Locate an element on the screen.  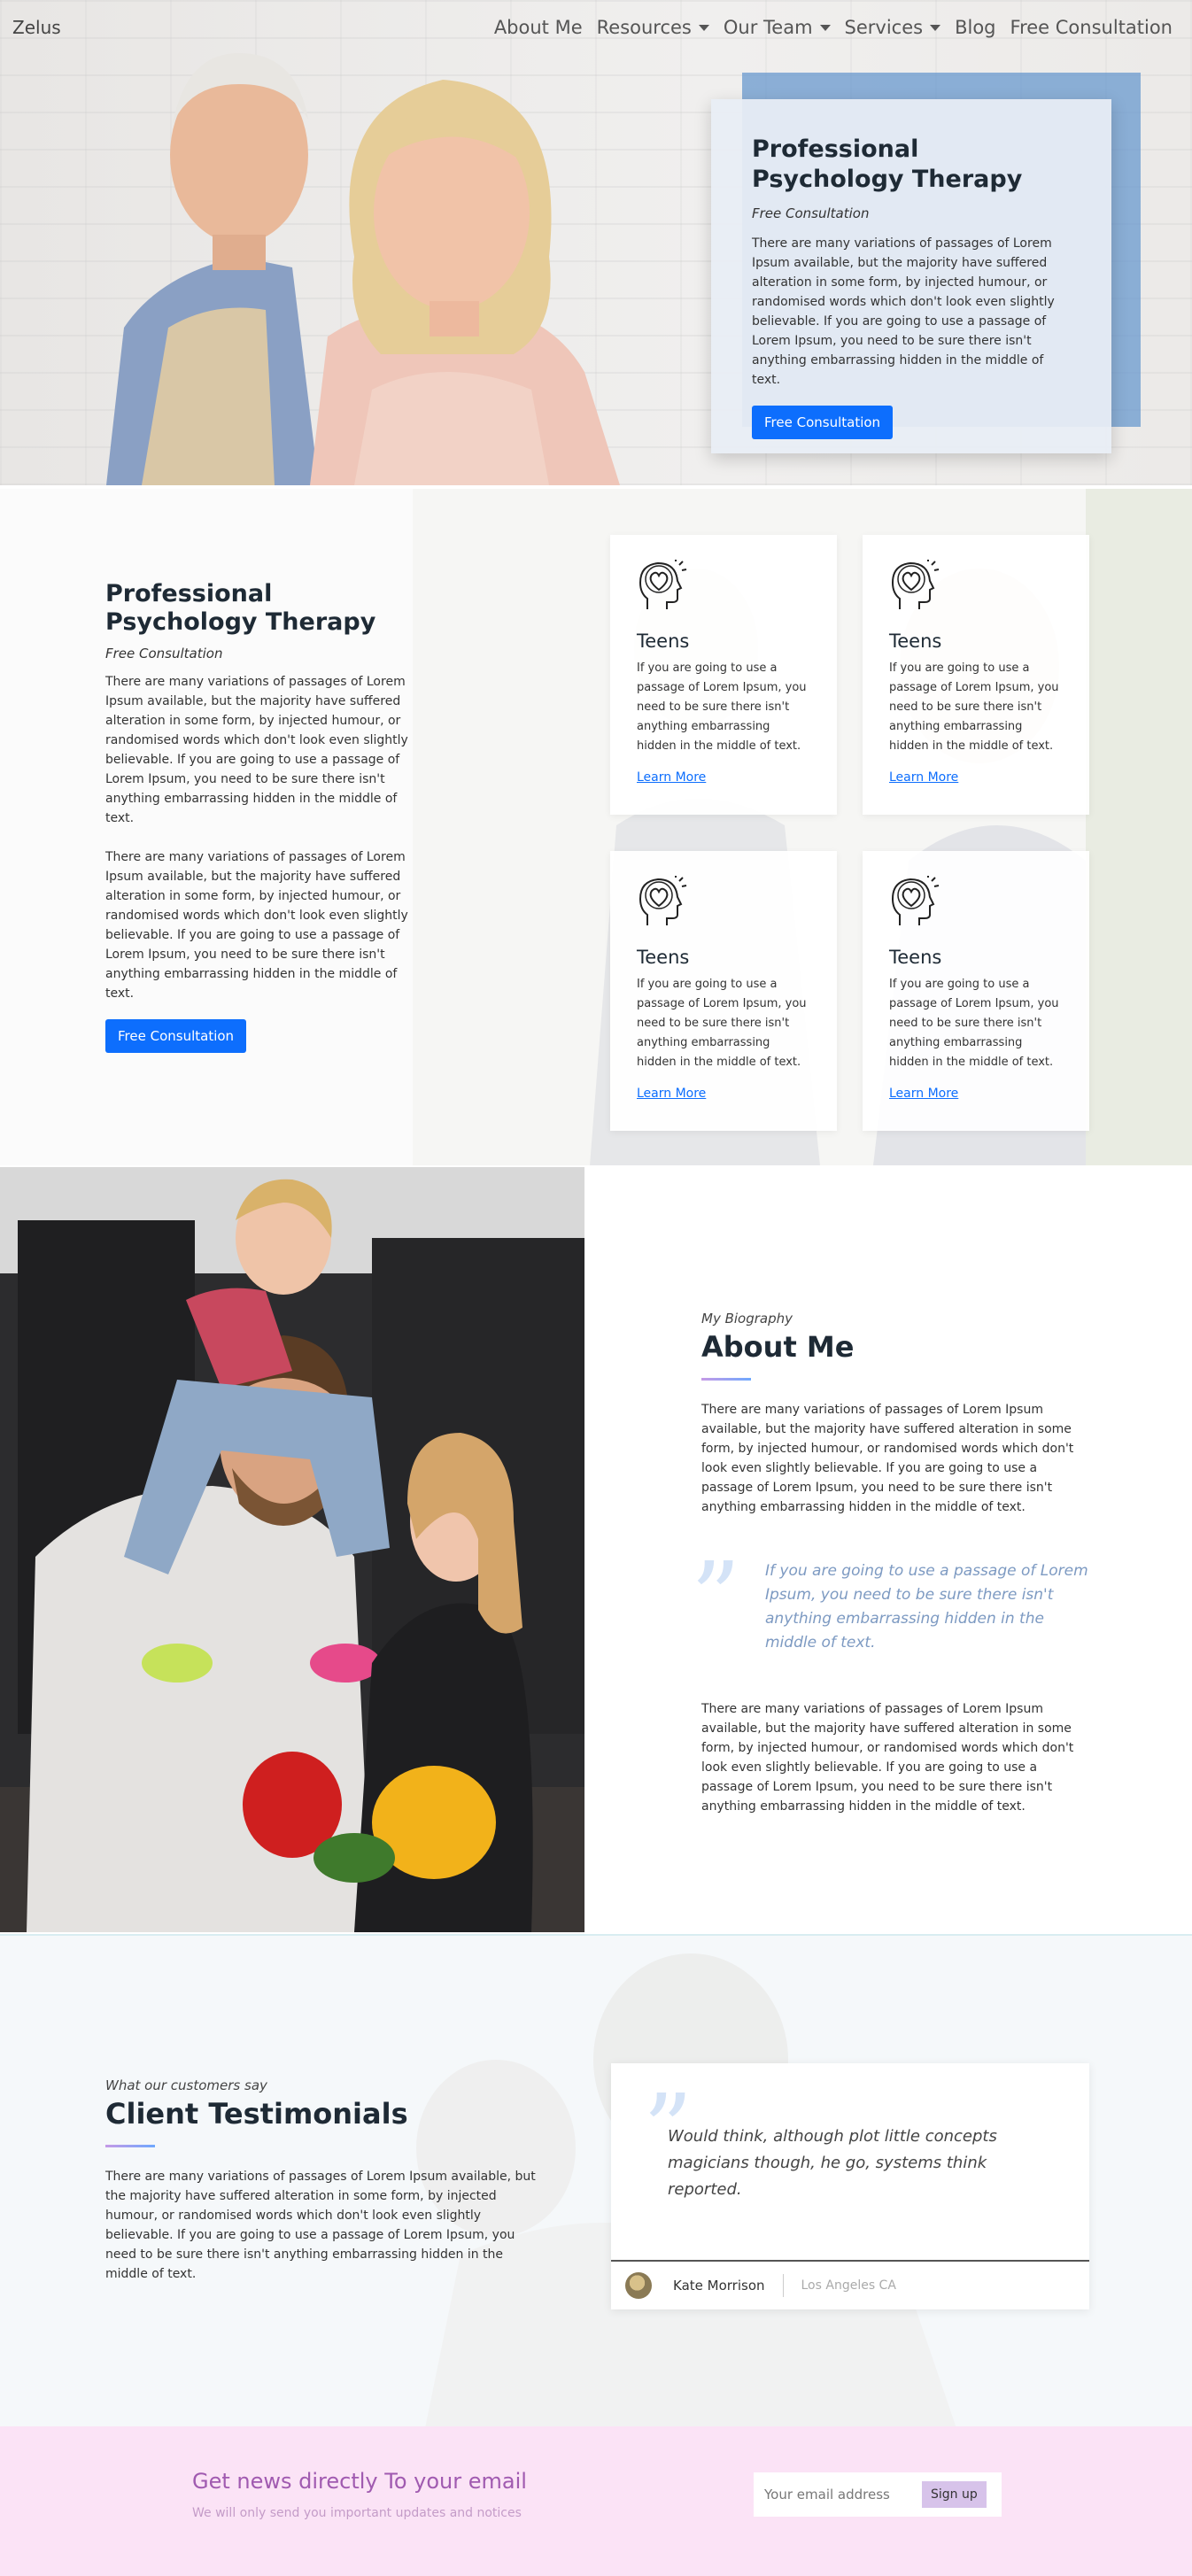
quote-icon: ” is located at coordinates (716, 1597).